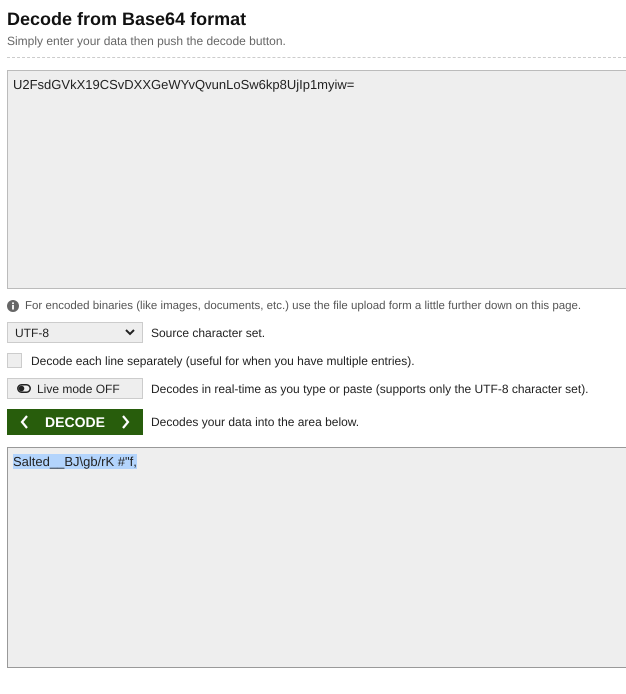 This screenshot has width=626, height=694. I want to click on chevron-left-icon, so click(24, 422).